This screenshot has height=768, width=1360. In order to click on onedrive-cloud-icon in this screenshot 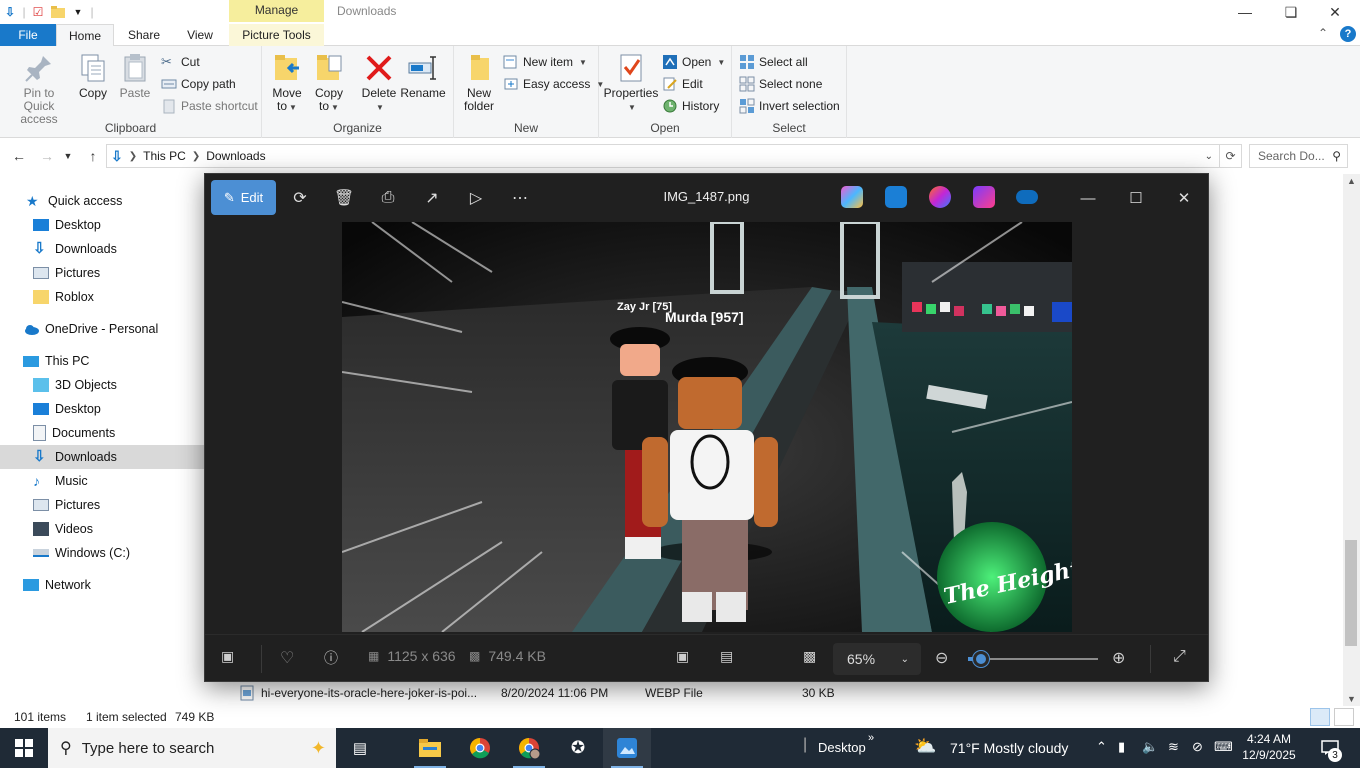, I will do `click(1027, 197)`.